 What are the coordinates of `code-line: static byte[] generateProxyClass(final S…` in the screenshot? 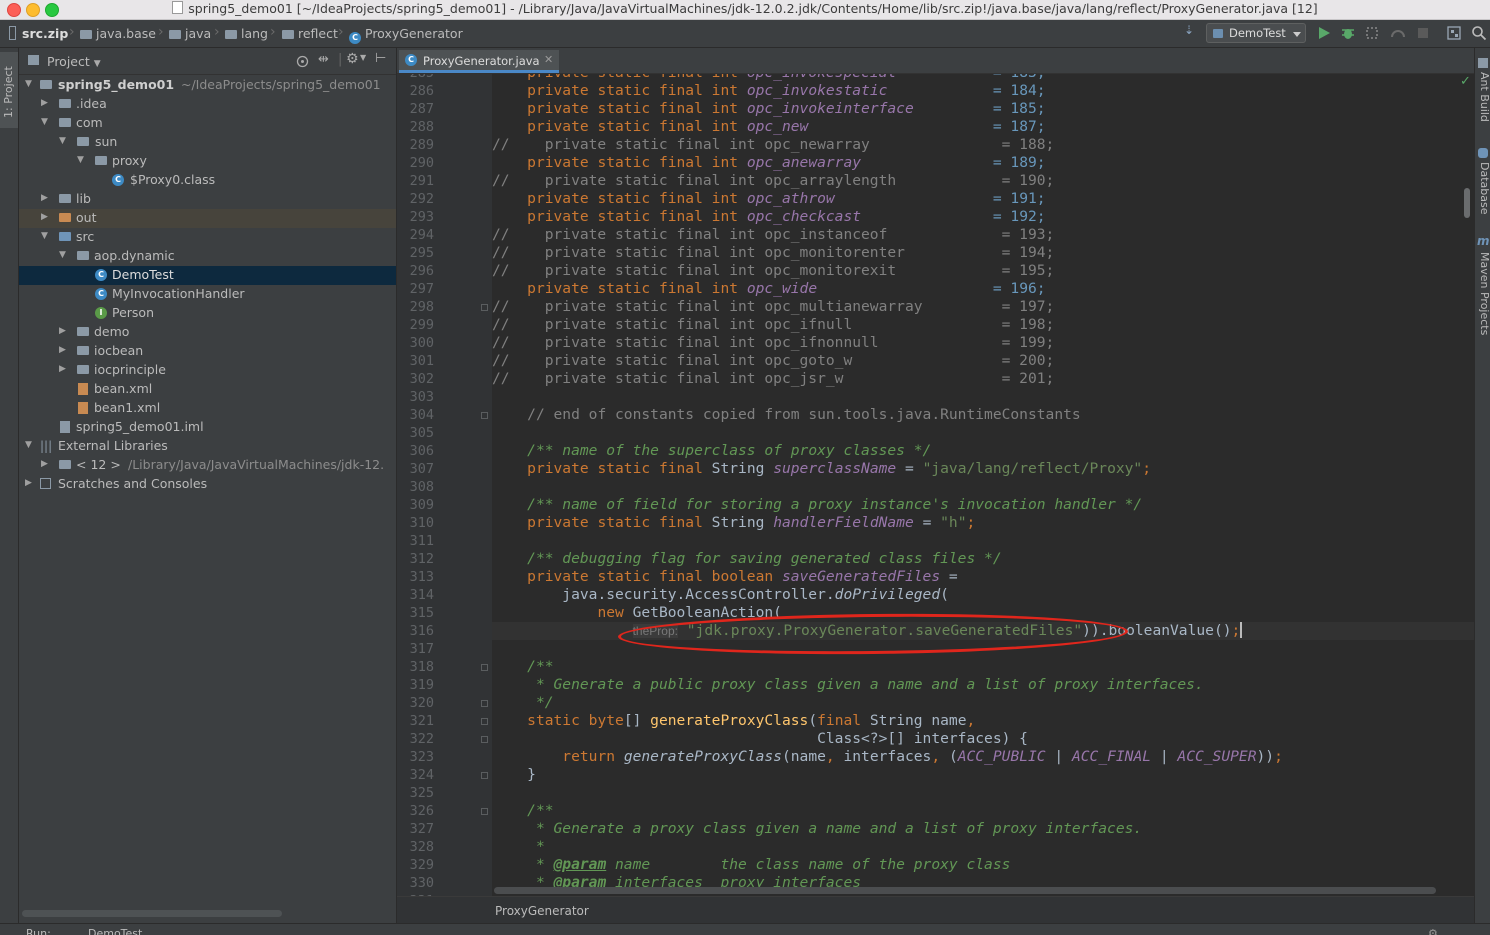 It's located at (733, 721).